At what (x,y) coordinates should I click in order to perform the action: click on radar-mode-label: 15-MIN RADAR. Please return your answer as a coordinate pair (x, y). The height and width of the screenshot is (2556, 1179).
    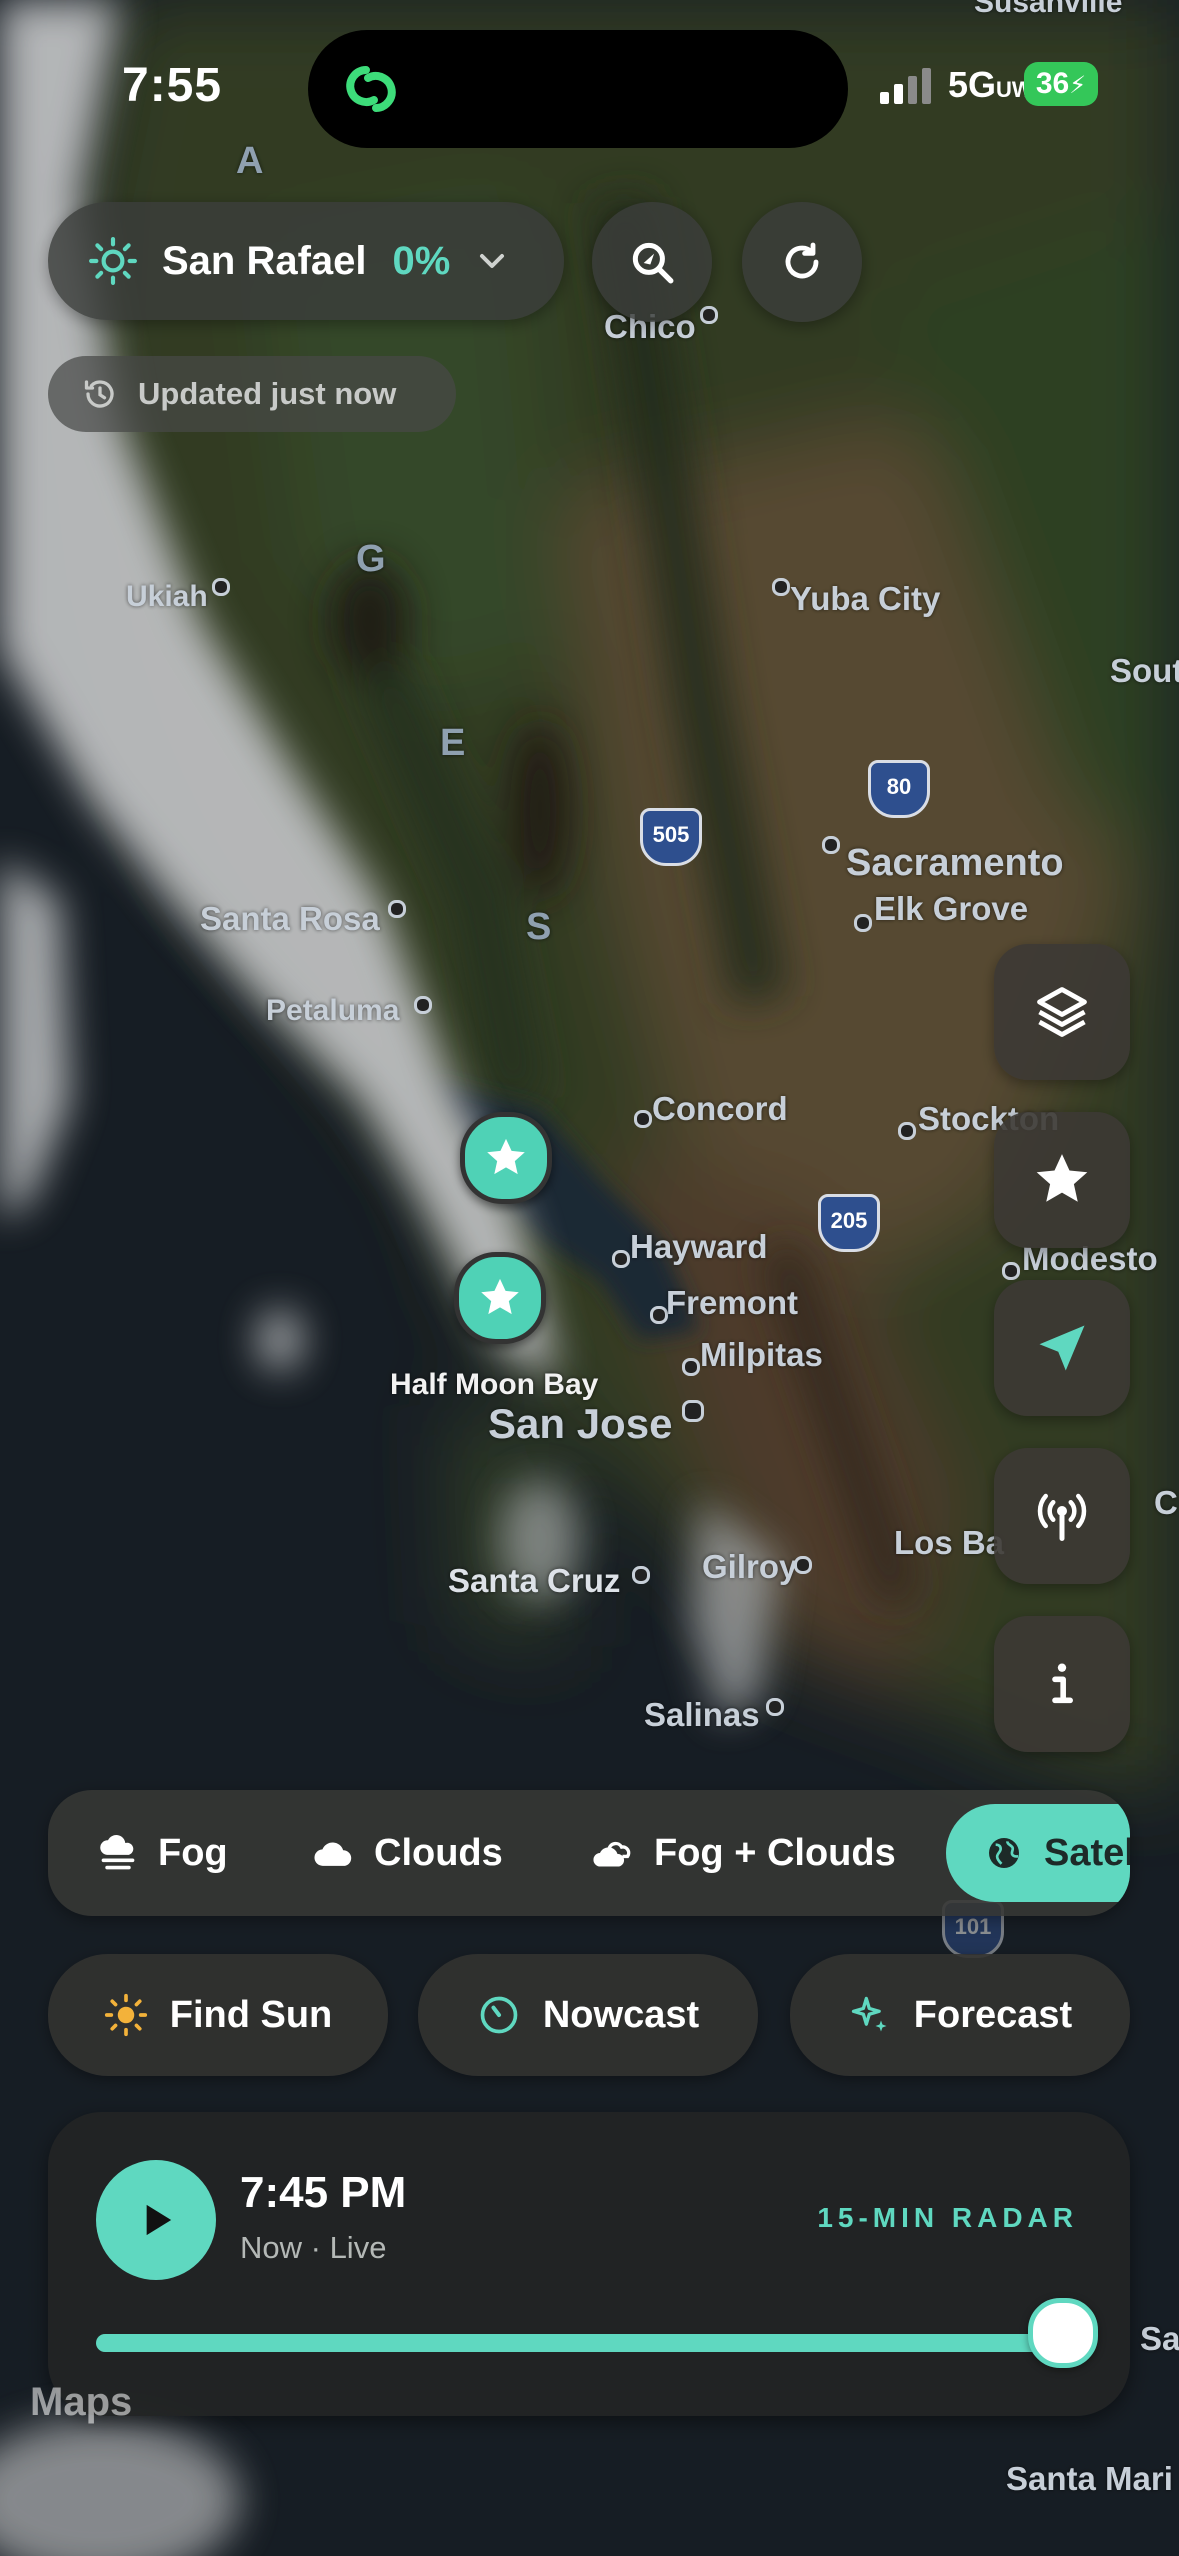
    Looking at the image, I should click on (947, 2217).